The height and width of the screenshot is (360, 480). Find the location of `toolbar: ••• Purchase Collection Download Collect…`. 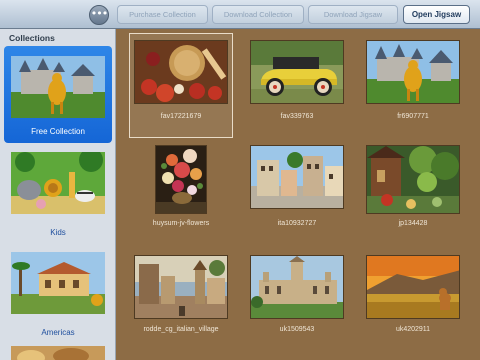

toolbar: ••• Purchase Collection Download Collect… is located at coordinates (240, 14).